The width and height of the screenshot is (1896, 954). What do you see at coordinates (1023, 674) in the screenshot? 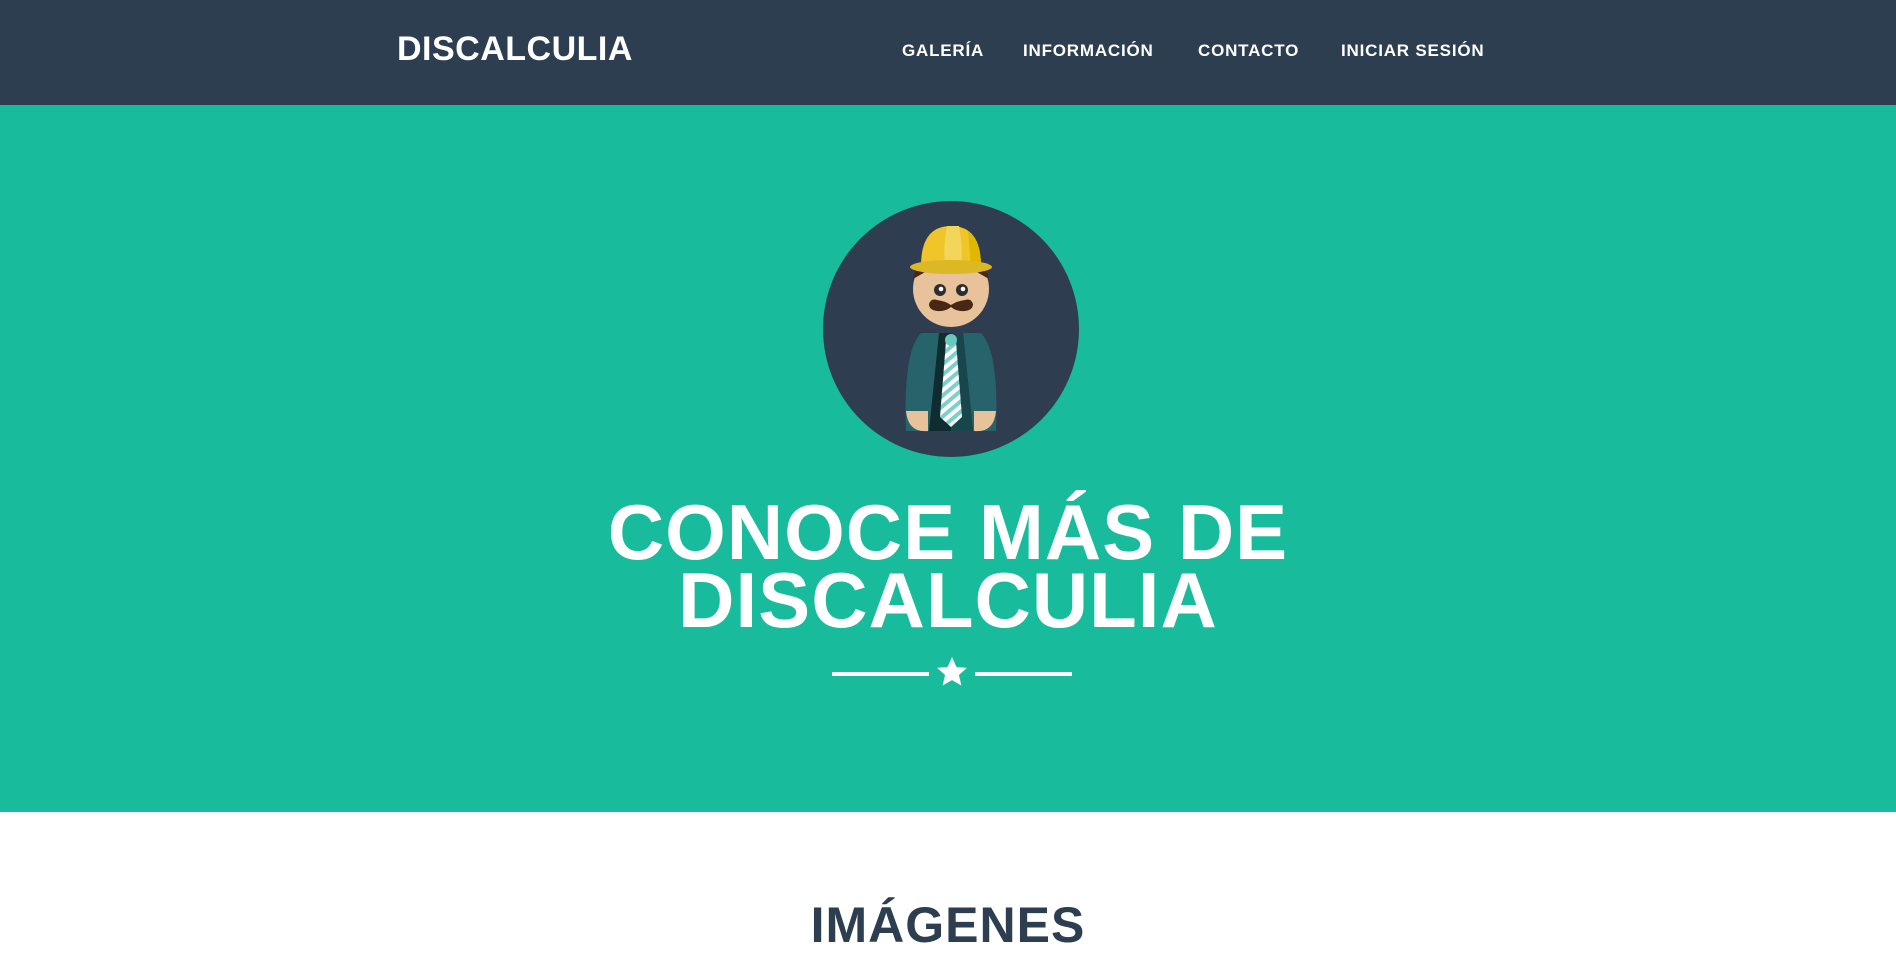
I see `divider-line-right` at bounding box center [1023, 674].